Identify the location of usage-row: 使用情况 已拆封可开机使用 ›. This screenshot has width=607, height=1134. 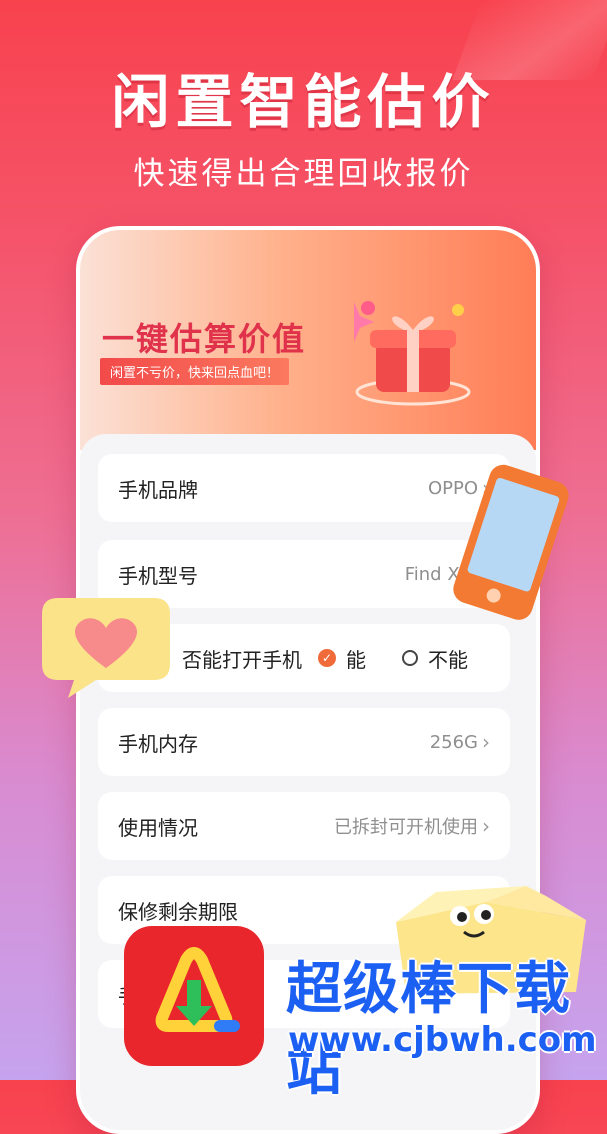
(304, 826).